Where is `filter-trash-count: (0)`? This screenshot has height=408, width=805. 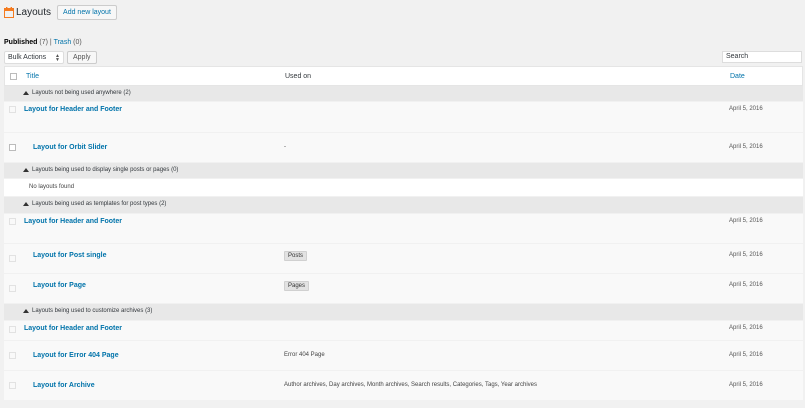 filter-trash-count: (0) is located at coordinates (77, 42).